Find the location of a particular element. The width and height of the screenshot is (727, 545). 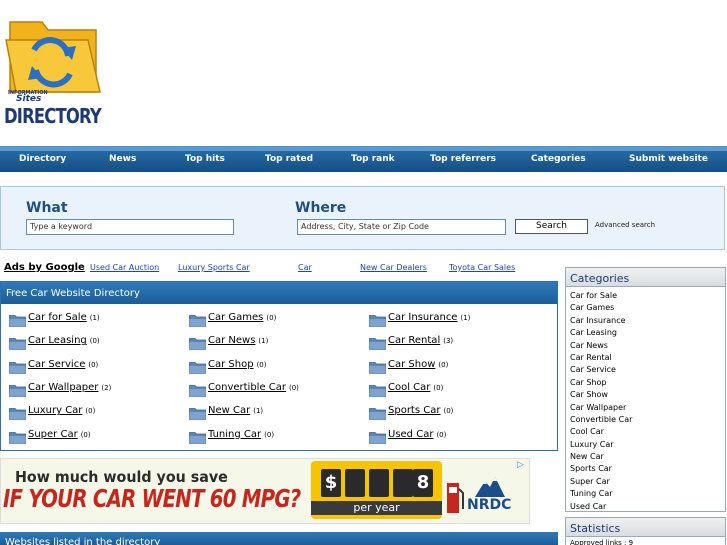

directory-title: Free Car Website Directory is located at coordinates (279, 293).